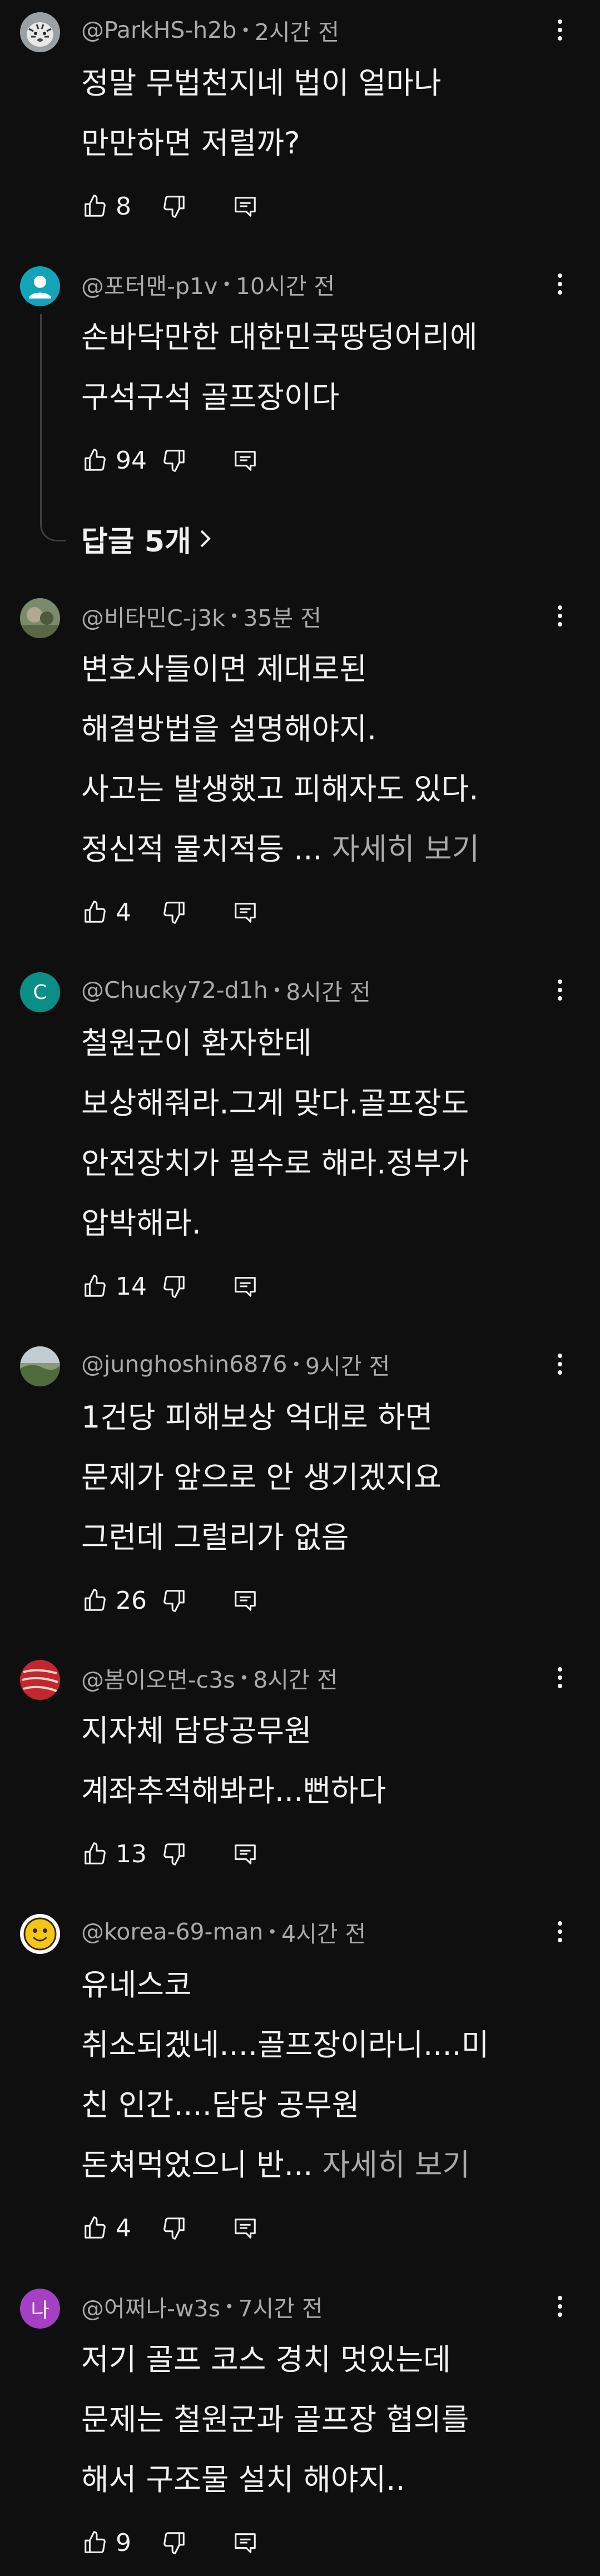  I want to click on tiger-avatar-icon, so click(40, 32).